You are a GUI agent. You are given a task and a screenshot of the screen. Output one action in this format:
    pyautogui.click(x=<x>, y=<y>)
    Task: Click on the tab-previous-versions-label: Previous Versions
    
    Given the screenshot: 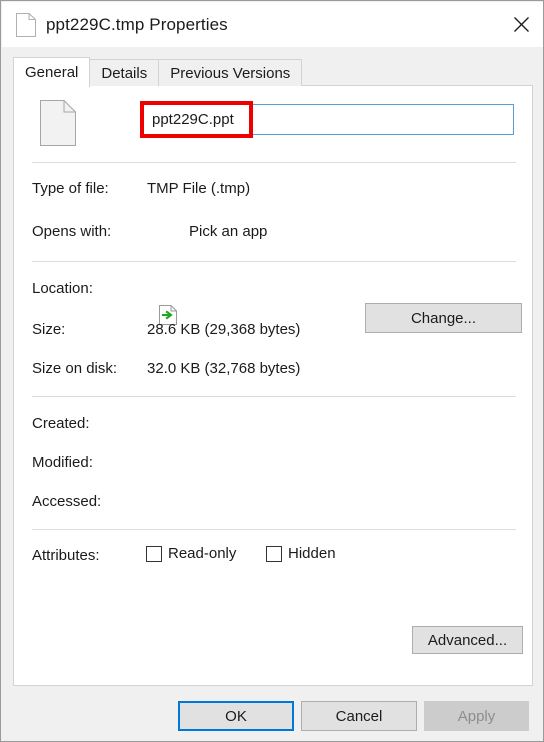 What is the action you would take?
    pyautogui.click(x=230, y=73)
    